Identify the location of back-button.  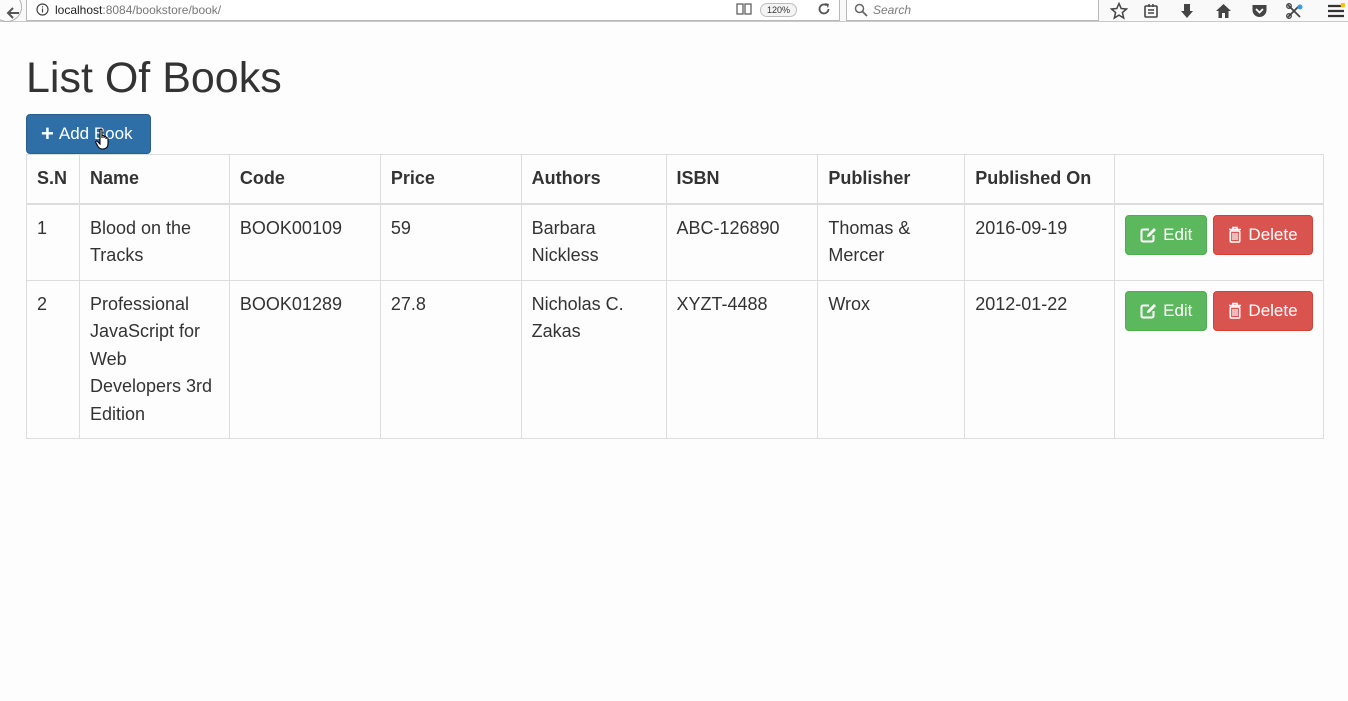
(11, 11).